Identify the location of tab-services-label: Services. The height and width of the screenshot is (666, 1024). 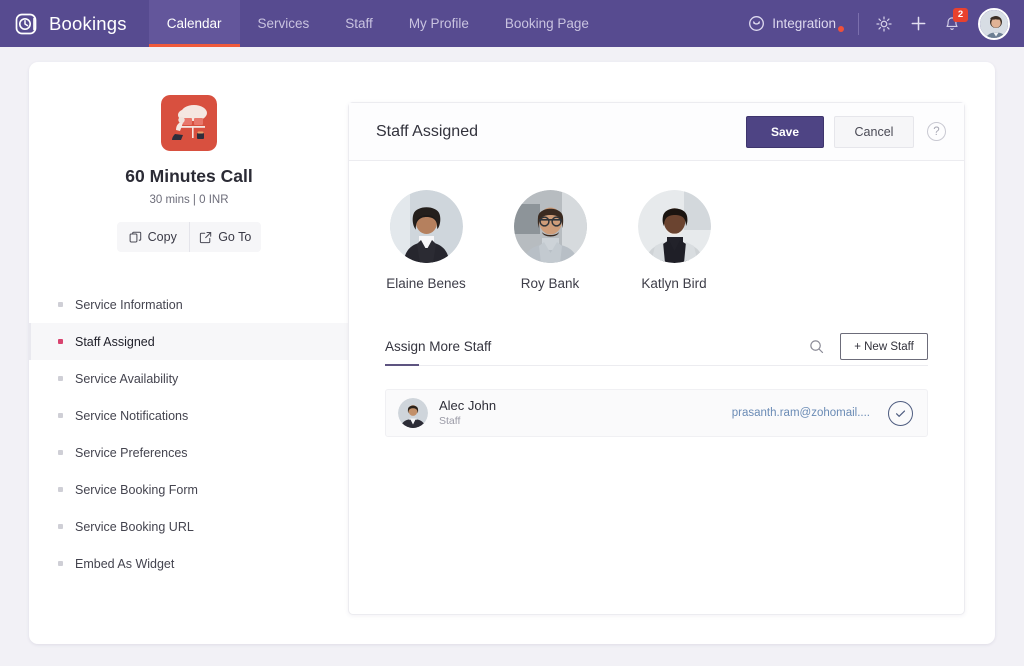
(283, 23).